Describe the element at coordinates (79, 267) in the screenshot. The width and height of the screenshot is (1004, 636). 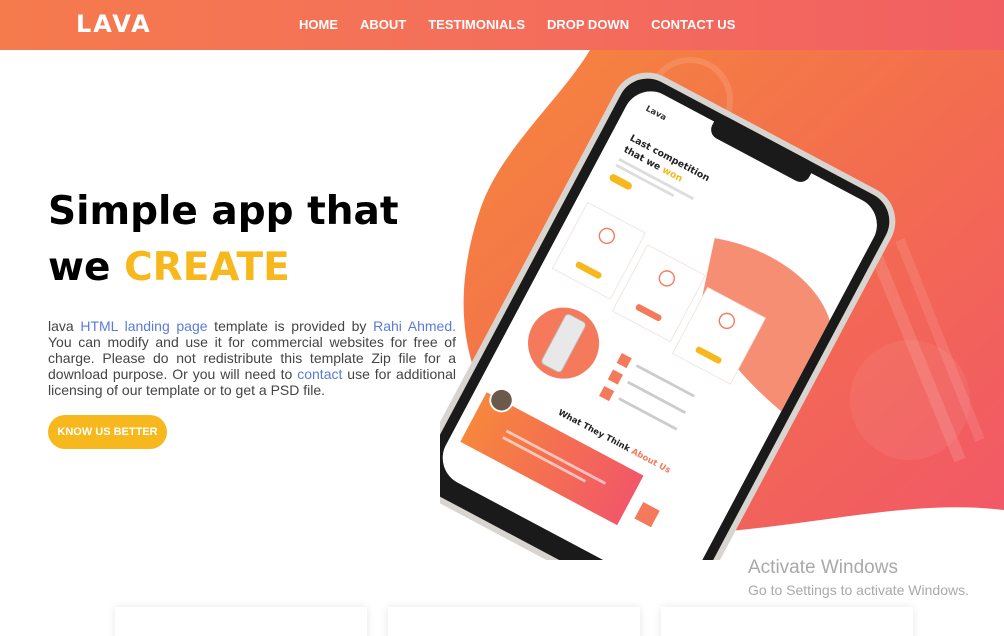
I see `hero-title-prefix: we` at that location.